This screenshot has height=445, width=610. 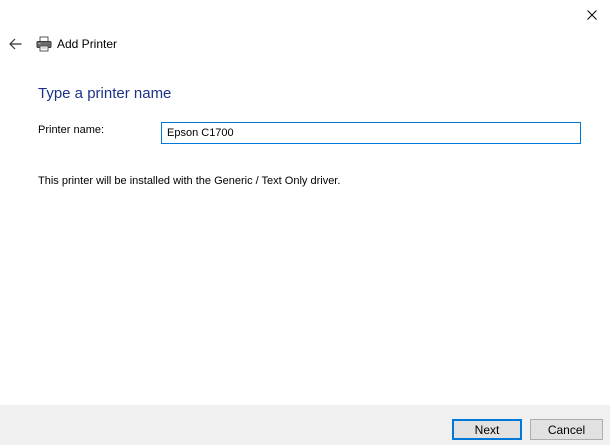 I want to click on back-arrow-icon, so click(x=14, y=44).